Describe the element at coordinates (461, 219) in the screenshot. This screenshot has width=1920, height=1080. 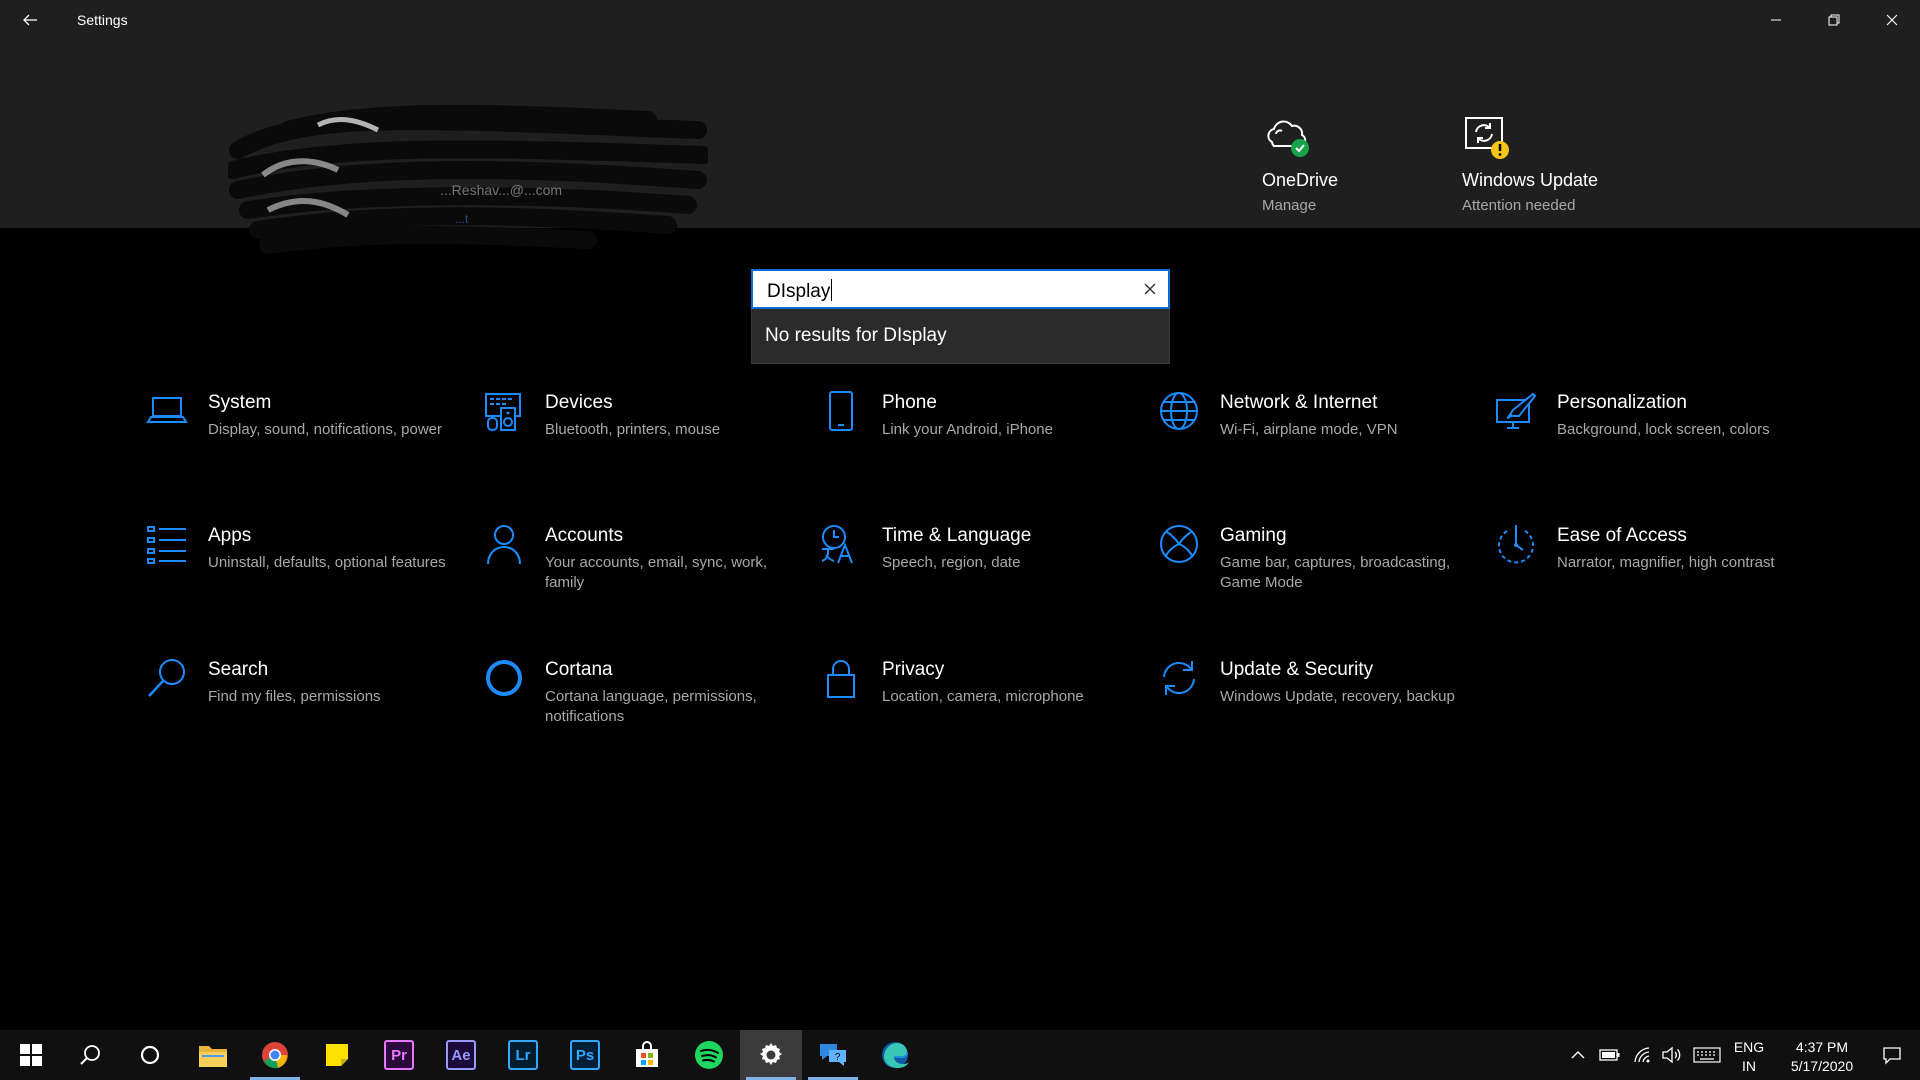
I see `account-link: ...t` at that location.